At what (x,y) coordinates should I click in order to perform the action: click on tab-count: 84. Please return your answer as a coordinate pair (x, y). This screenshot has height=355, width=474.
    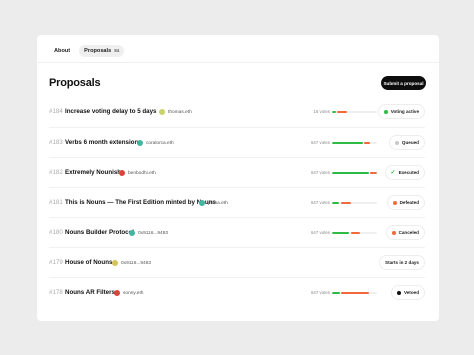
    Looking at the image, I should click on (117, 50).